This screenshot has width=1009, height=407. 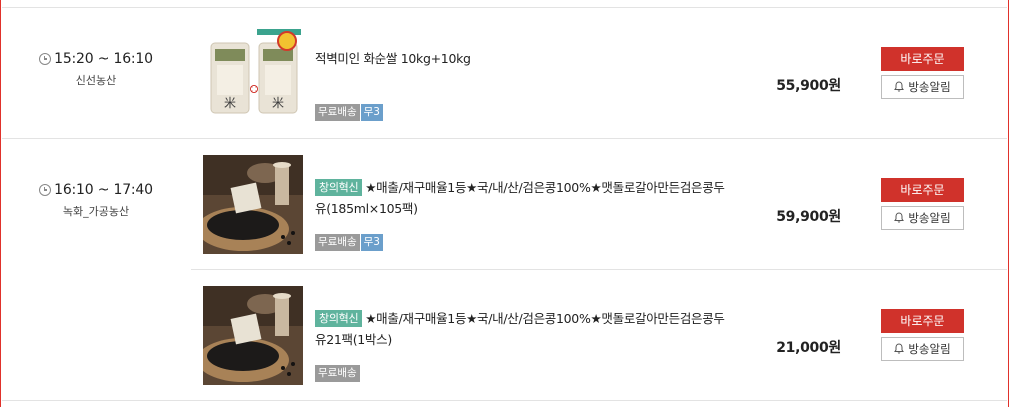 What do you see at coordinates (525, 58) in the screenshot?
I see `product-title: 적벽미인 화순쌀 10kg+10kg` at bounding box center [525, 58].